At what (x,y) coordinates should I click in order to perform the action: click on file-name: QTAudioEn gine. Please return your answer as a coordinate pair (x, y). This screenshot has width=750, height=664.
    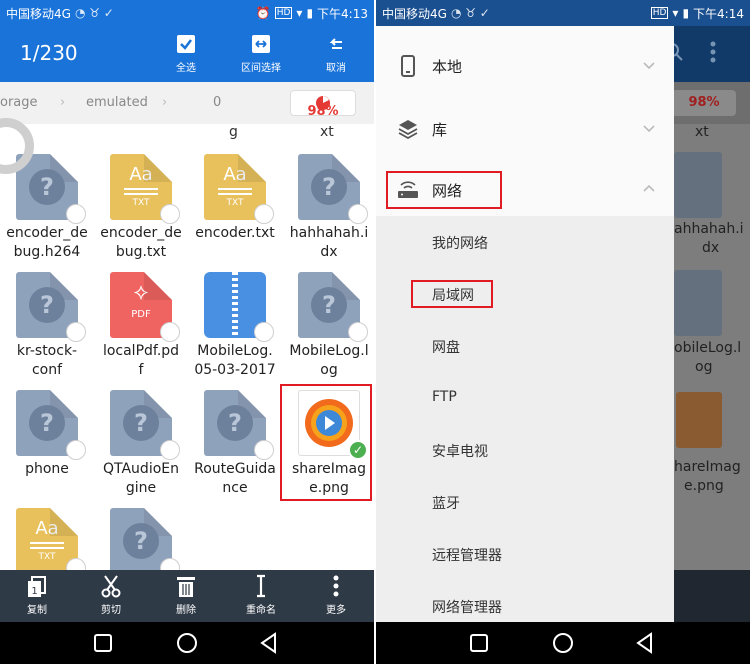
    Looking at the image, I should click on (141, 478).